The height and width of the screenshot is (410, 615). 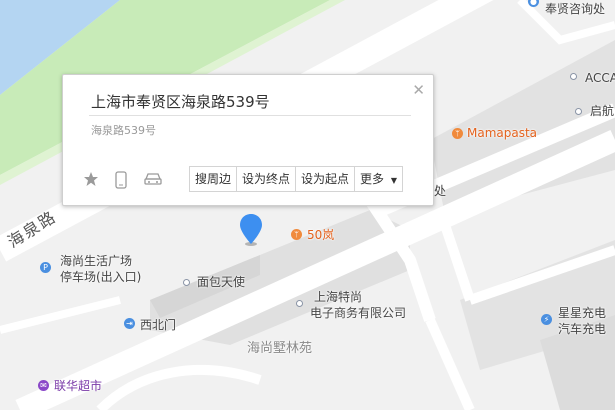 I want to click on more-dropdown-button: 更多 ▼, so click(x=378, y=179).